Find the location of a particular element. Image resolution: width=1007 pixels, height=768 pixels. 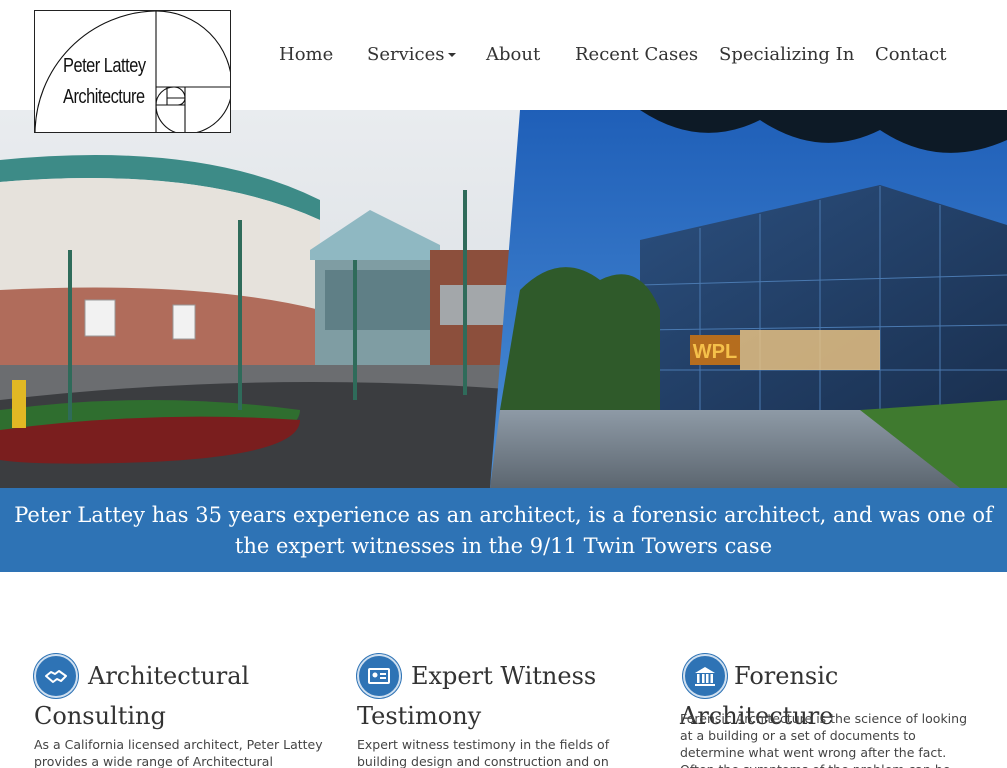

nav-specializing-in: Specializing In is located at coordinates (786, 54).